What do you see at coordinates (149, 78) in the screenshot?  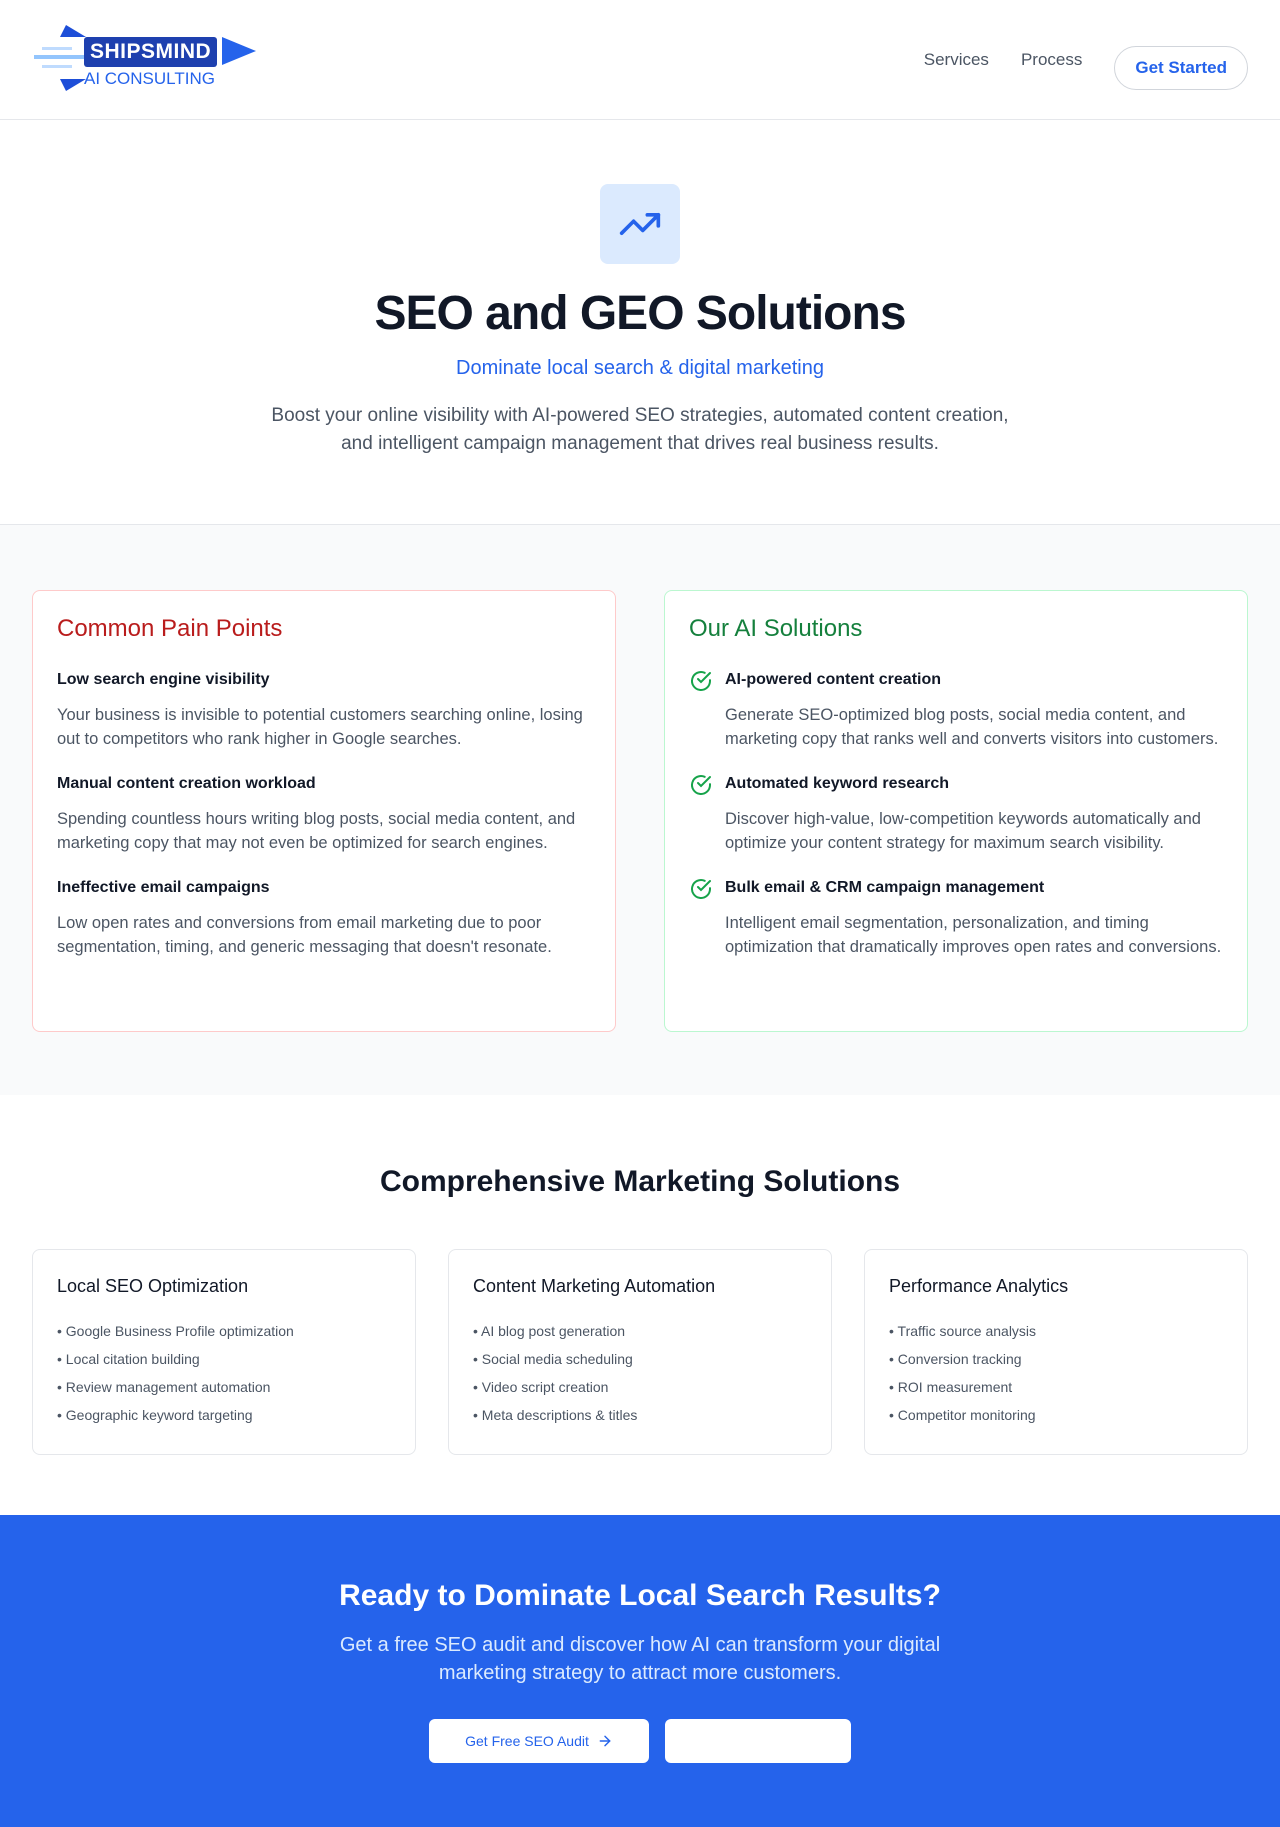 I see `logo-subtext: AI CONSULTING` at bounding box center [149, 78].